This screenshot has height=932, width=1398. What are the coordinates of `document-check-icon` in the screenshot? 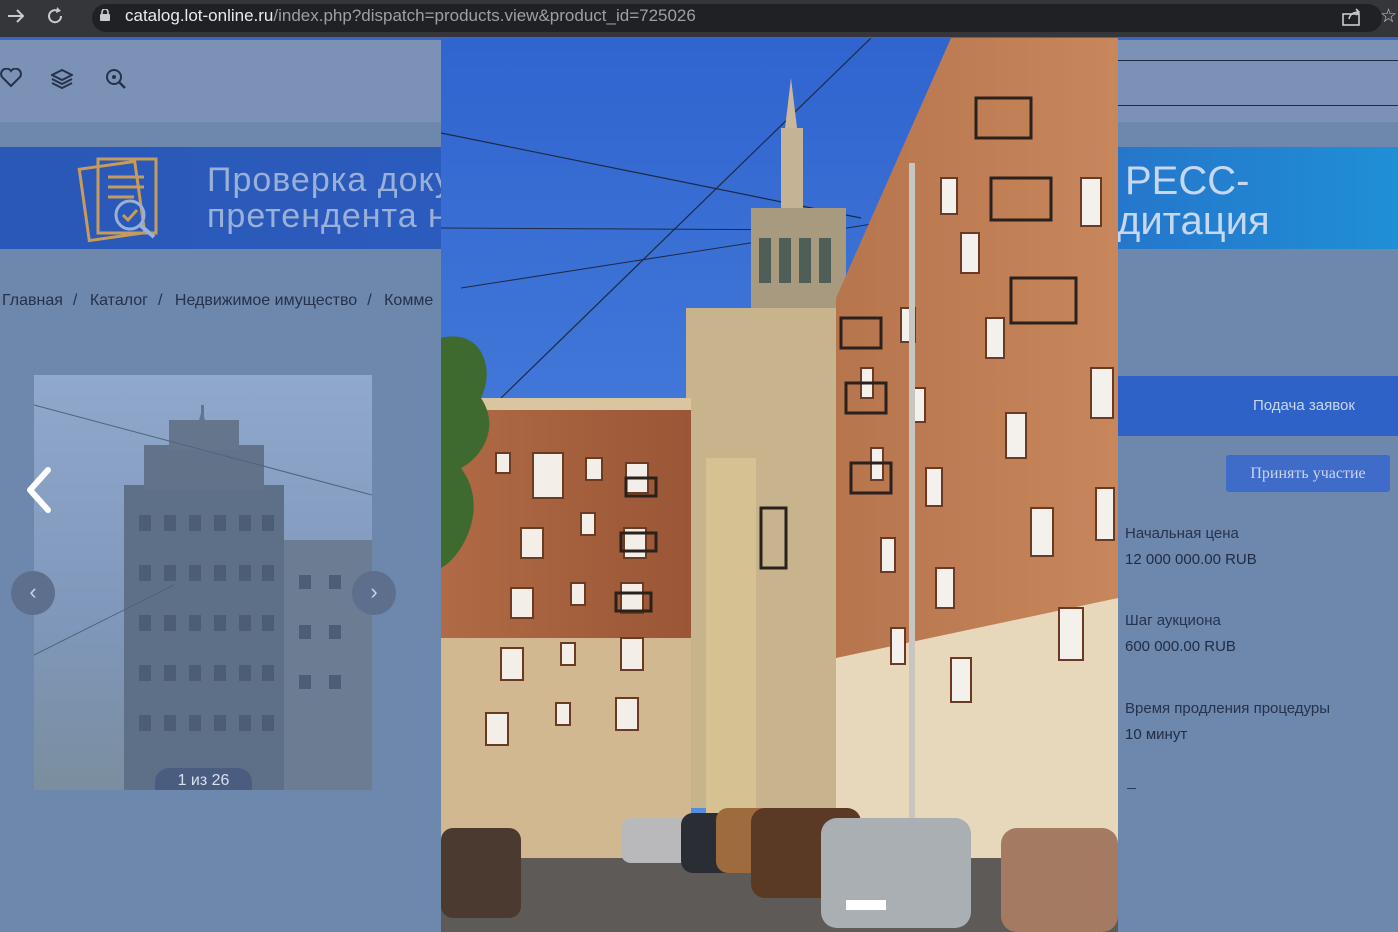 It's located at (122, 200).